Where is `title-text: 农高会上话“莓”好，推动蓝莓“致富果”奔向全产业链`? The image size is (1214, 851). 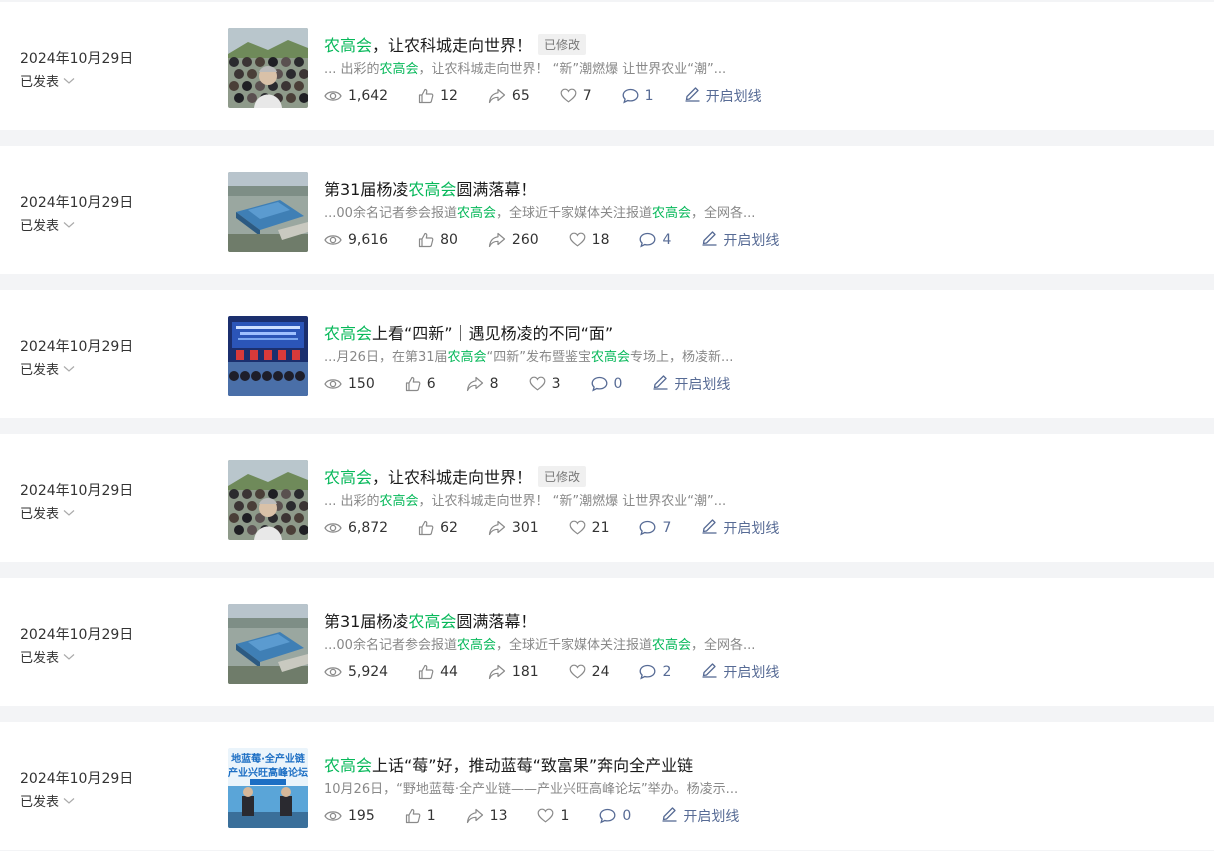
title-text: 农高会上话“莓”好，推动蓝莓“致富果”奔向全产业链 is located at coordinates (508, 764).